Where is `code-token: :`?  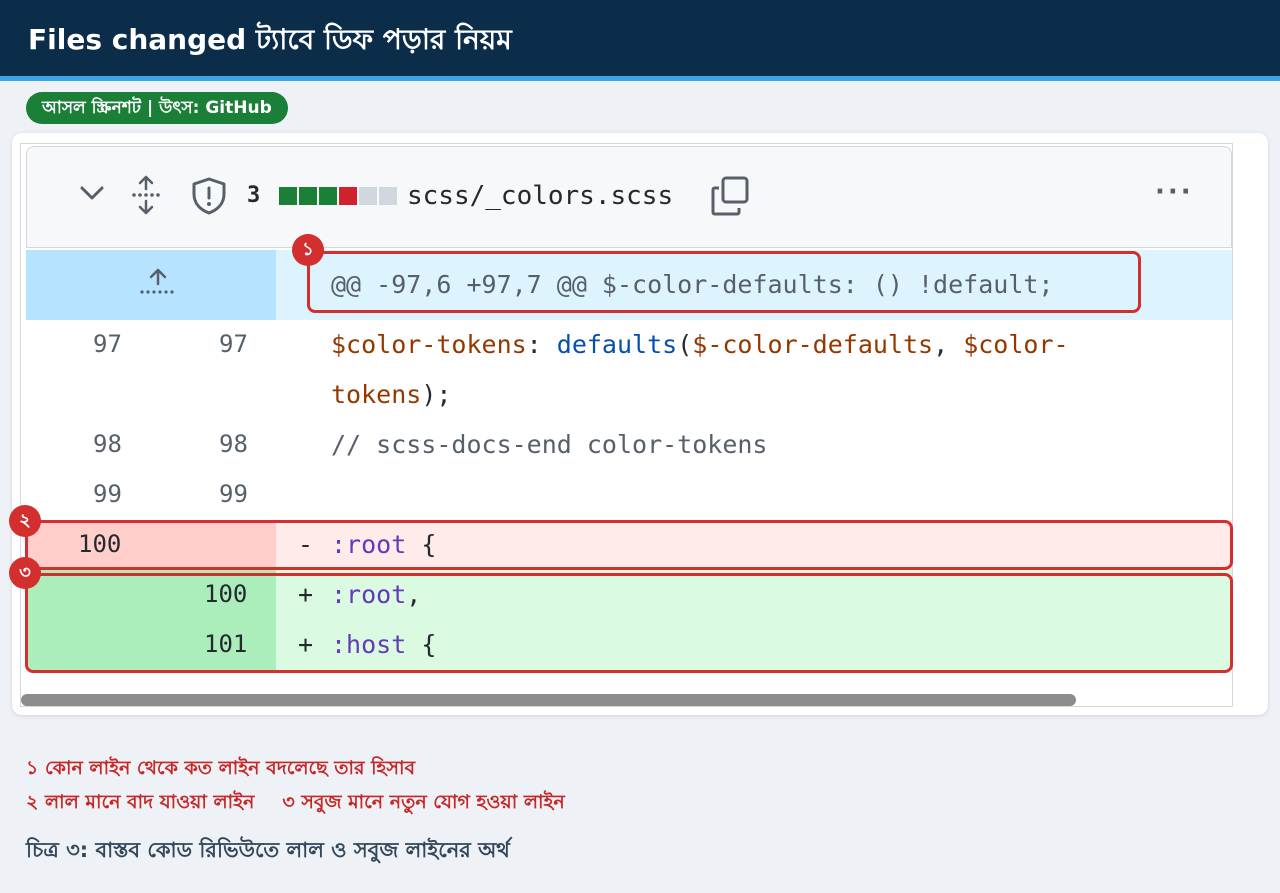 code-token: : is located at coordinates (541, 344).